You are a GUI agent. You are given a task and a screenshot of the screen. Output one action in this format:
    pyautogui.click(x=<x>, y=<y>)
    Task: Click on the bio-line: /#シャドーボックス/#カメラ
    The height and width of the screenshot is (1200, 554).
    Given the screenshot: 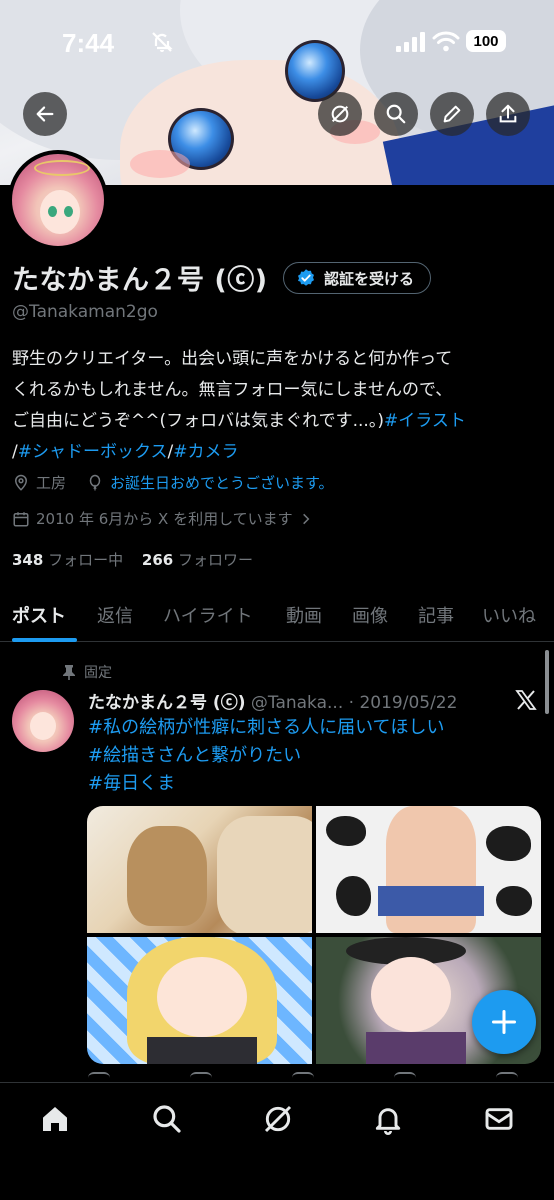 What is the action you would take?
    pyautogui.click(x=125, y=452)
    